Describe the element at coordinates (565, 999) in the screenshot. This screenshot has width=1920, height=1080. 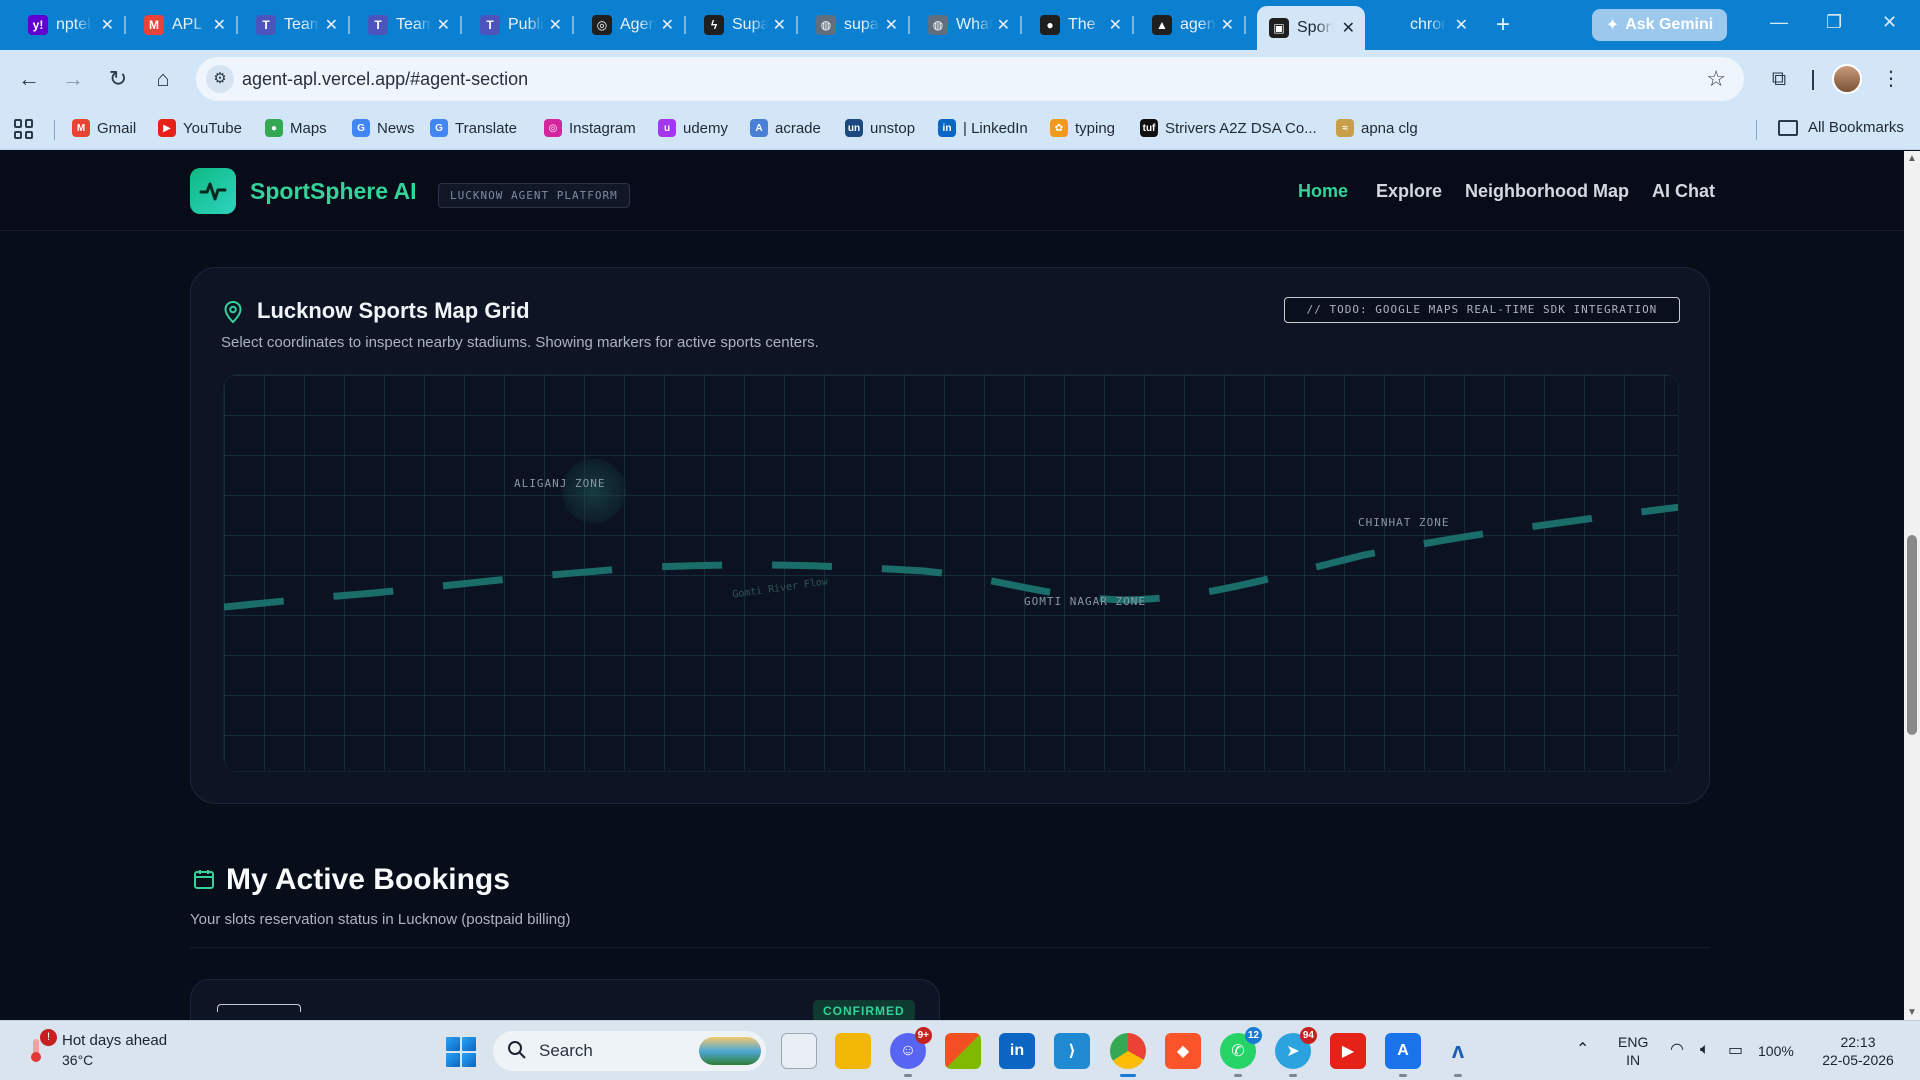
I see `booking-card: CONFIRMED` at that location.